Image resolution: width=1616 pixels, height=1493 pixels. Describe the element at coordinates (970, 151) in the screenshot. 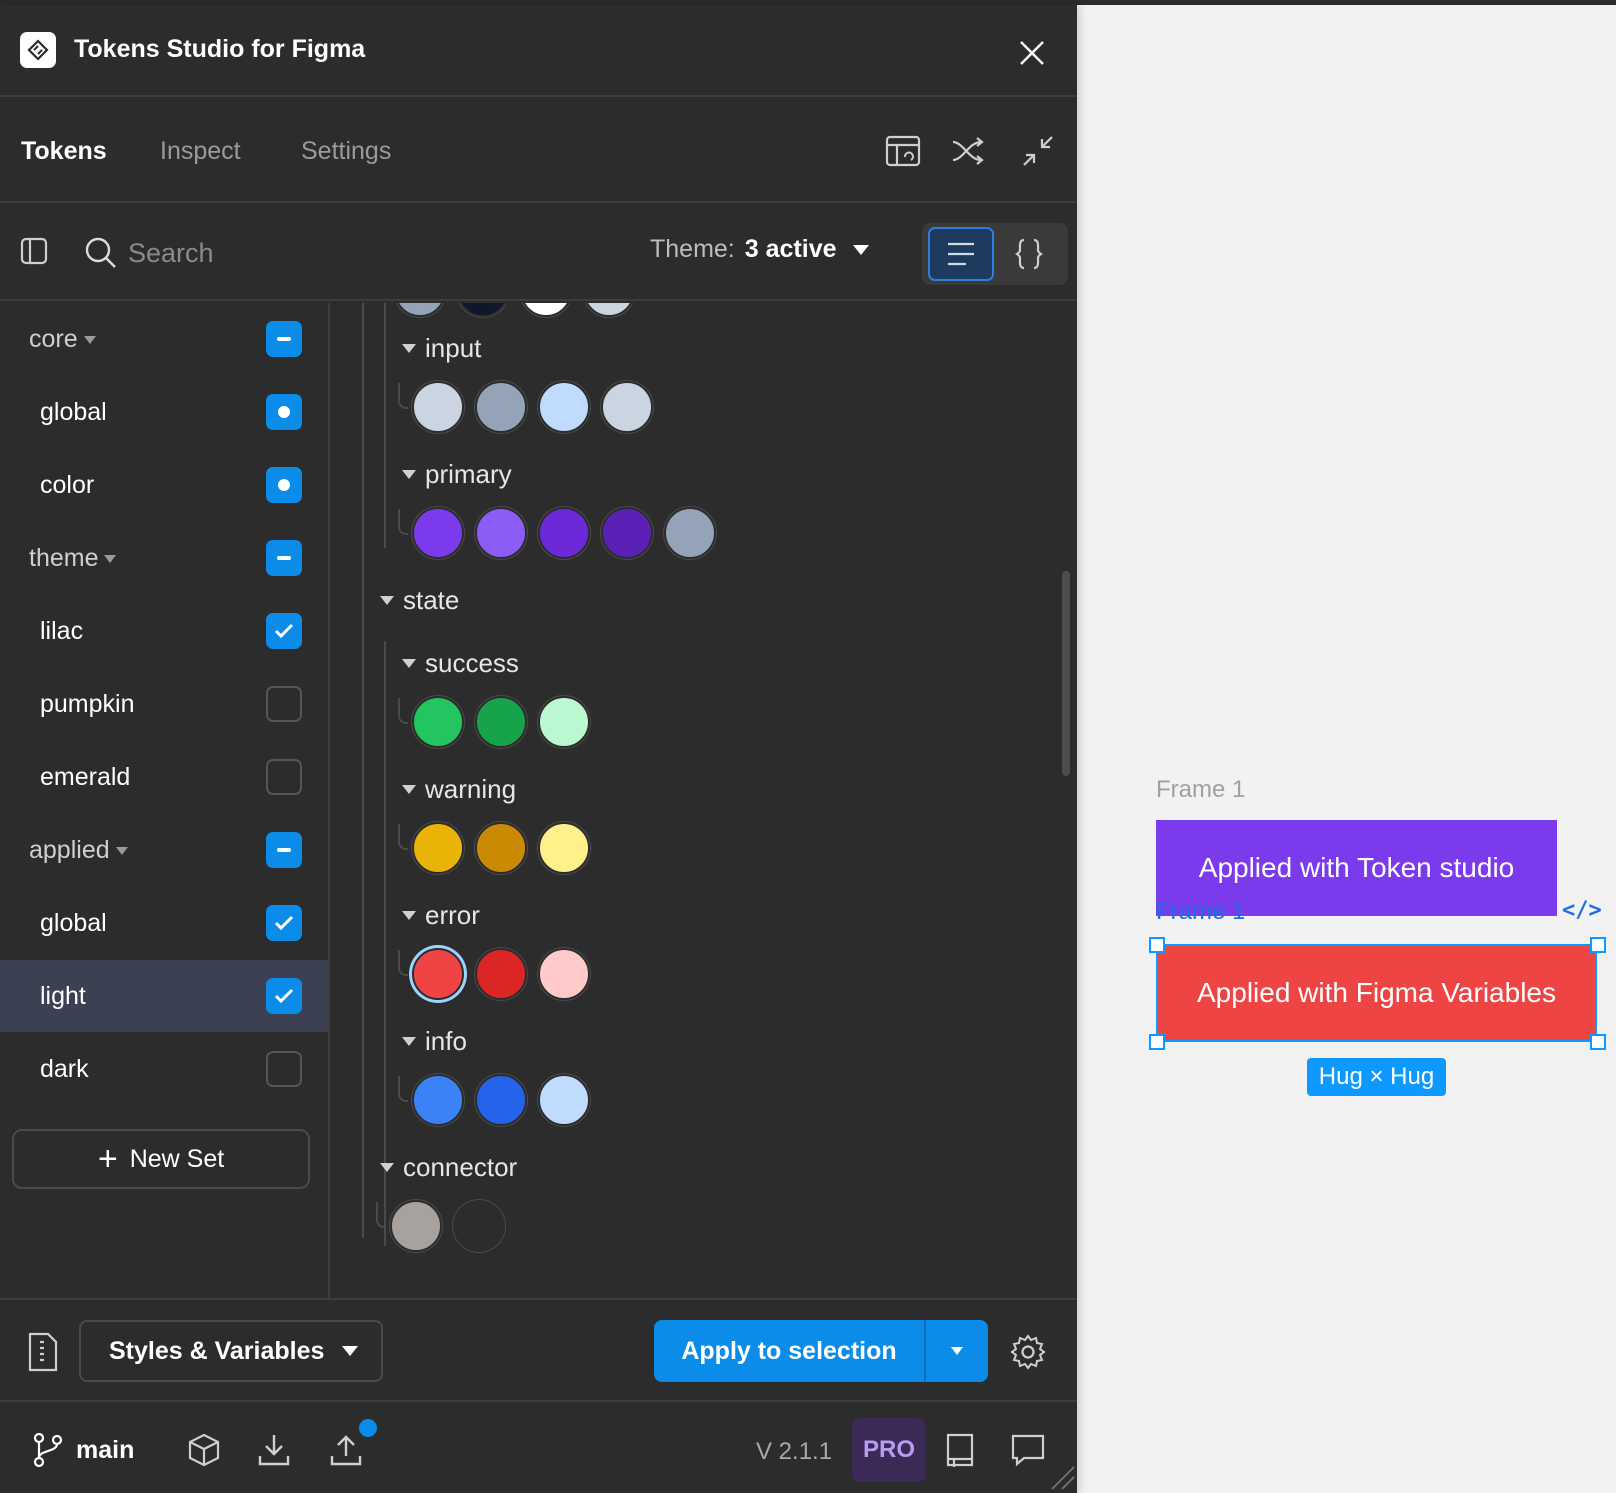

I see `shuffle-icon` at that location.